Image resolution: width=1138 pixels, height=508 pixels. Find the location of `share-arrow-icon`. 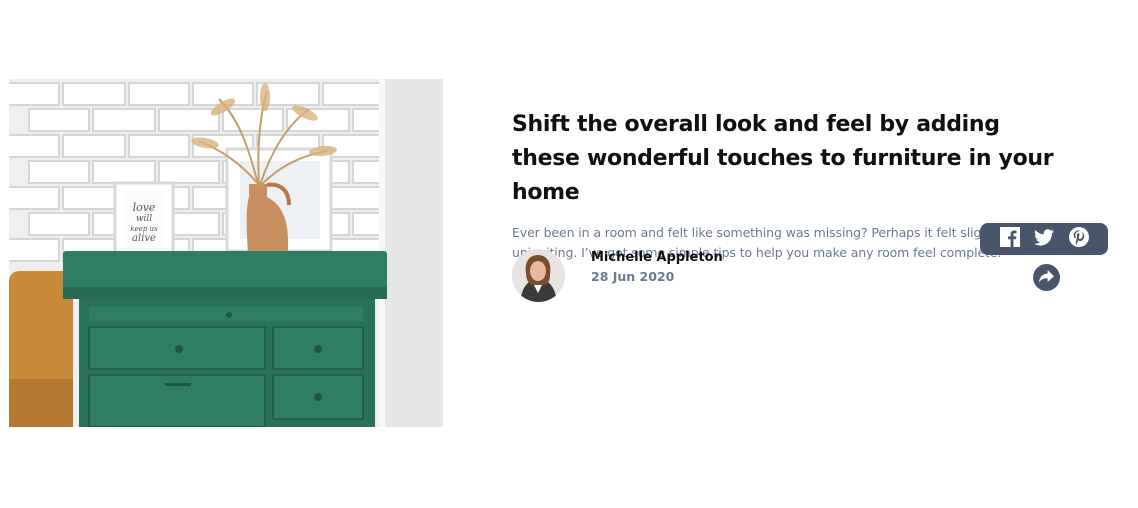

share-arrow-icon is located at coordinates (1046, 277).